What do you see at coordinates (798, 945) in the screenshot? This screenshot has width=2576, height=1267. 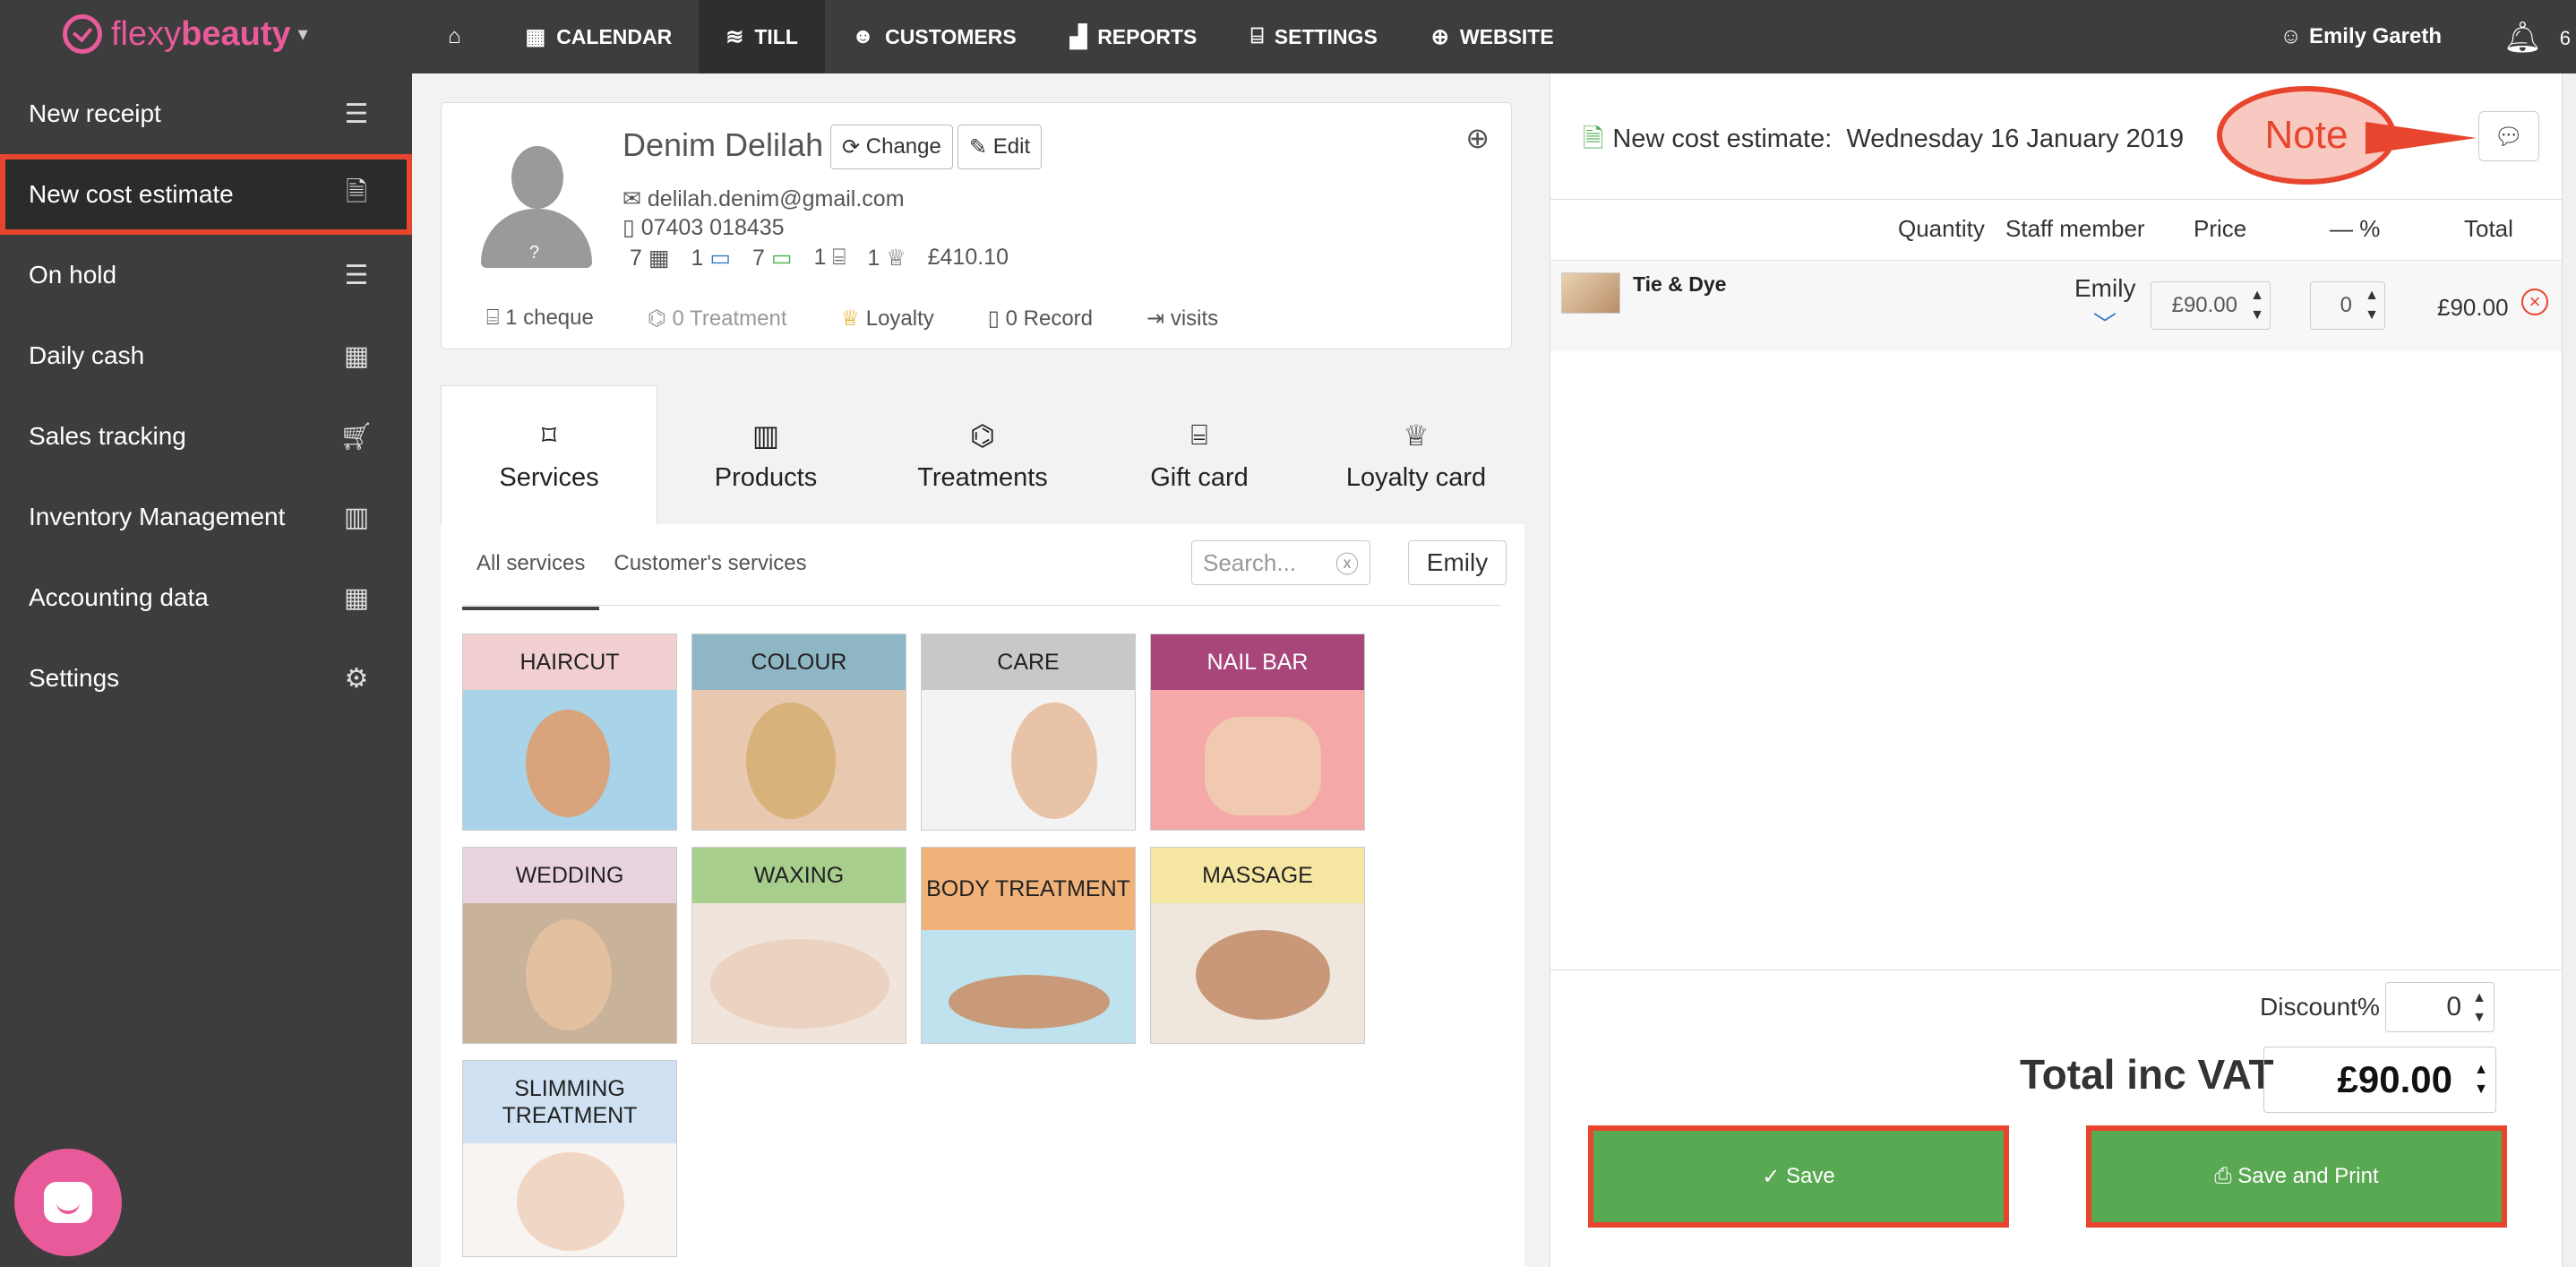 I see `category-tile-waxing: WAXING` at bounding box center [798, 945].